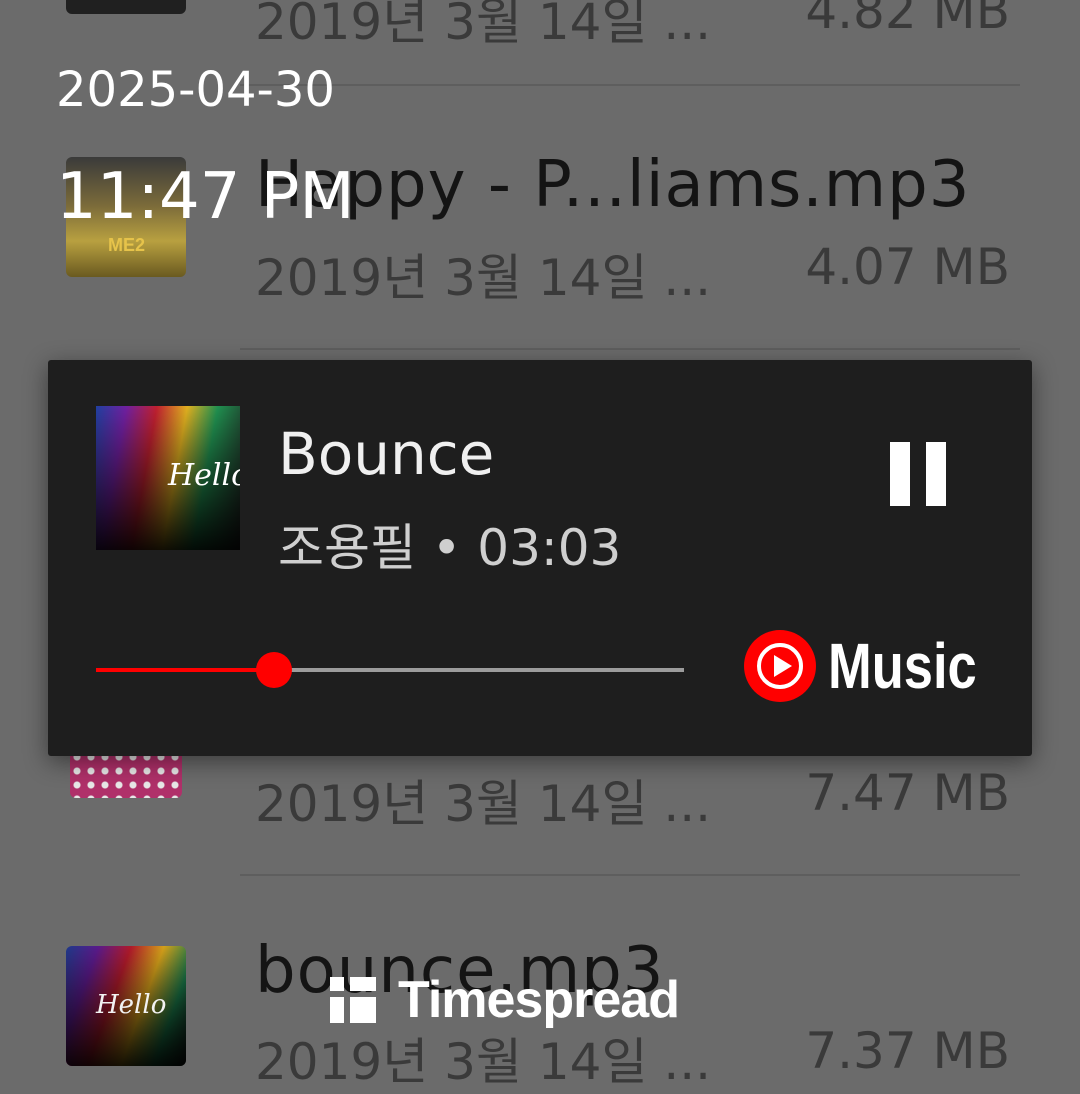 Image resolution: width=1080 pixels, height=1094 pixels. Describe the element at coordinates (205, 197) in the screenshot. I see `time-label: 11:47 PM` at that location.